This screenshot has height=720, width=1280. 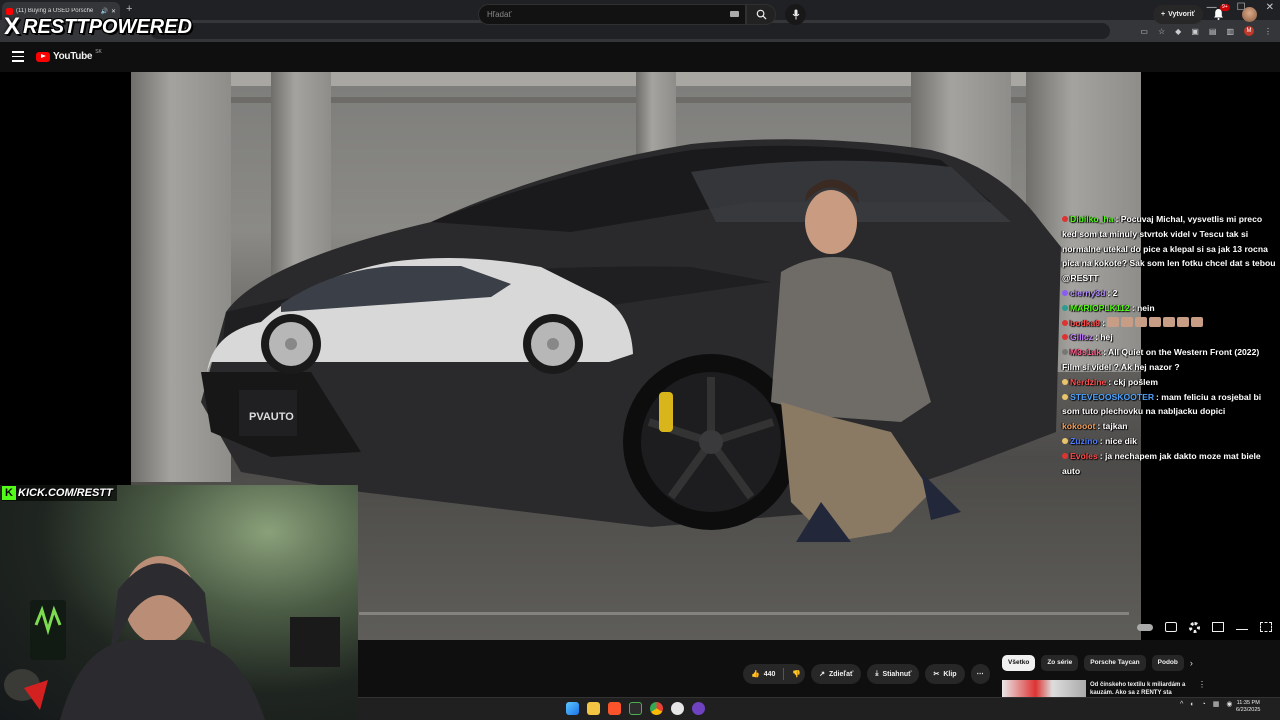 What do you see at coordinates (1167, 663) in the screenshot?
I see `chip-similar: Podob` at bounding box center [1167, 663].